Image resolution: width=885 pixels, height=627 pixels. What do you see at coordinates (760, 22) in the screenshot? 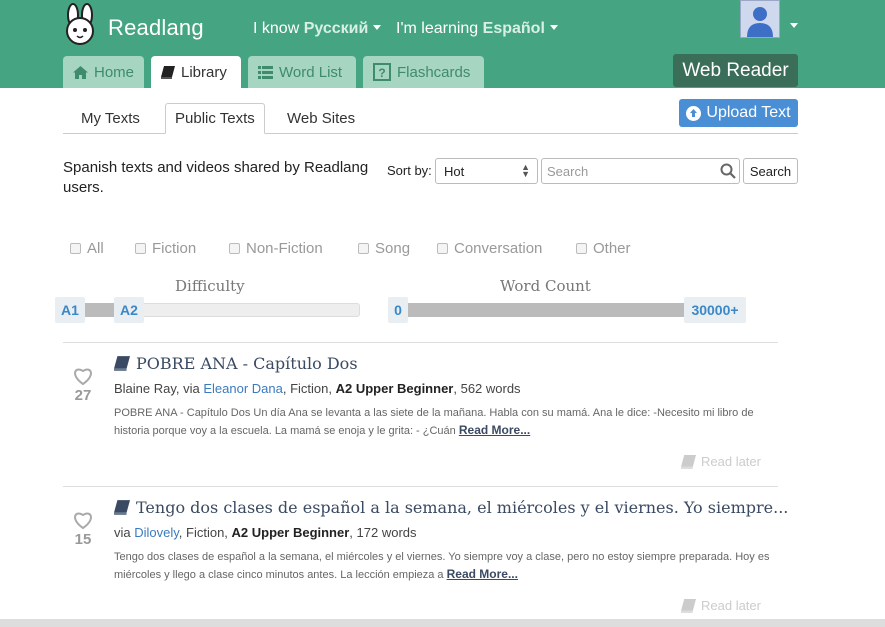
I see `user-icon` at bounding box center [760, 22].